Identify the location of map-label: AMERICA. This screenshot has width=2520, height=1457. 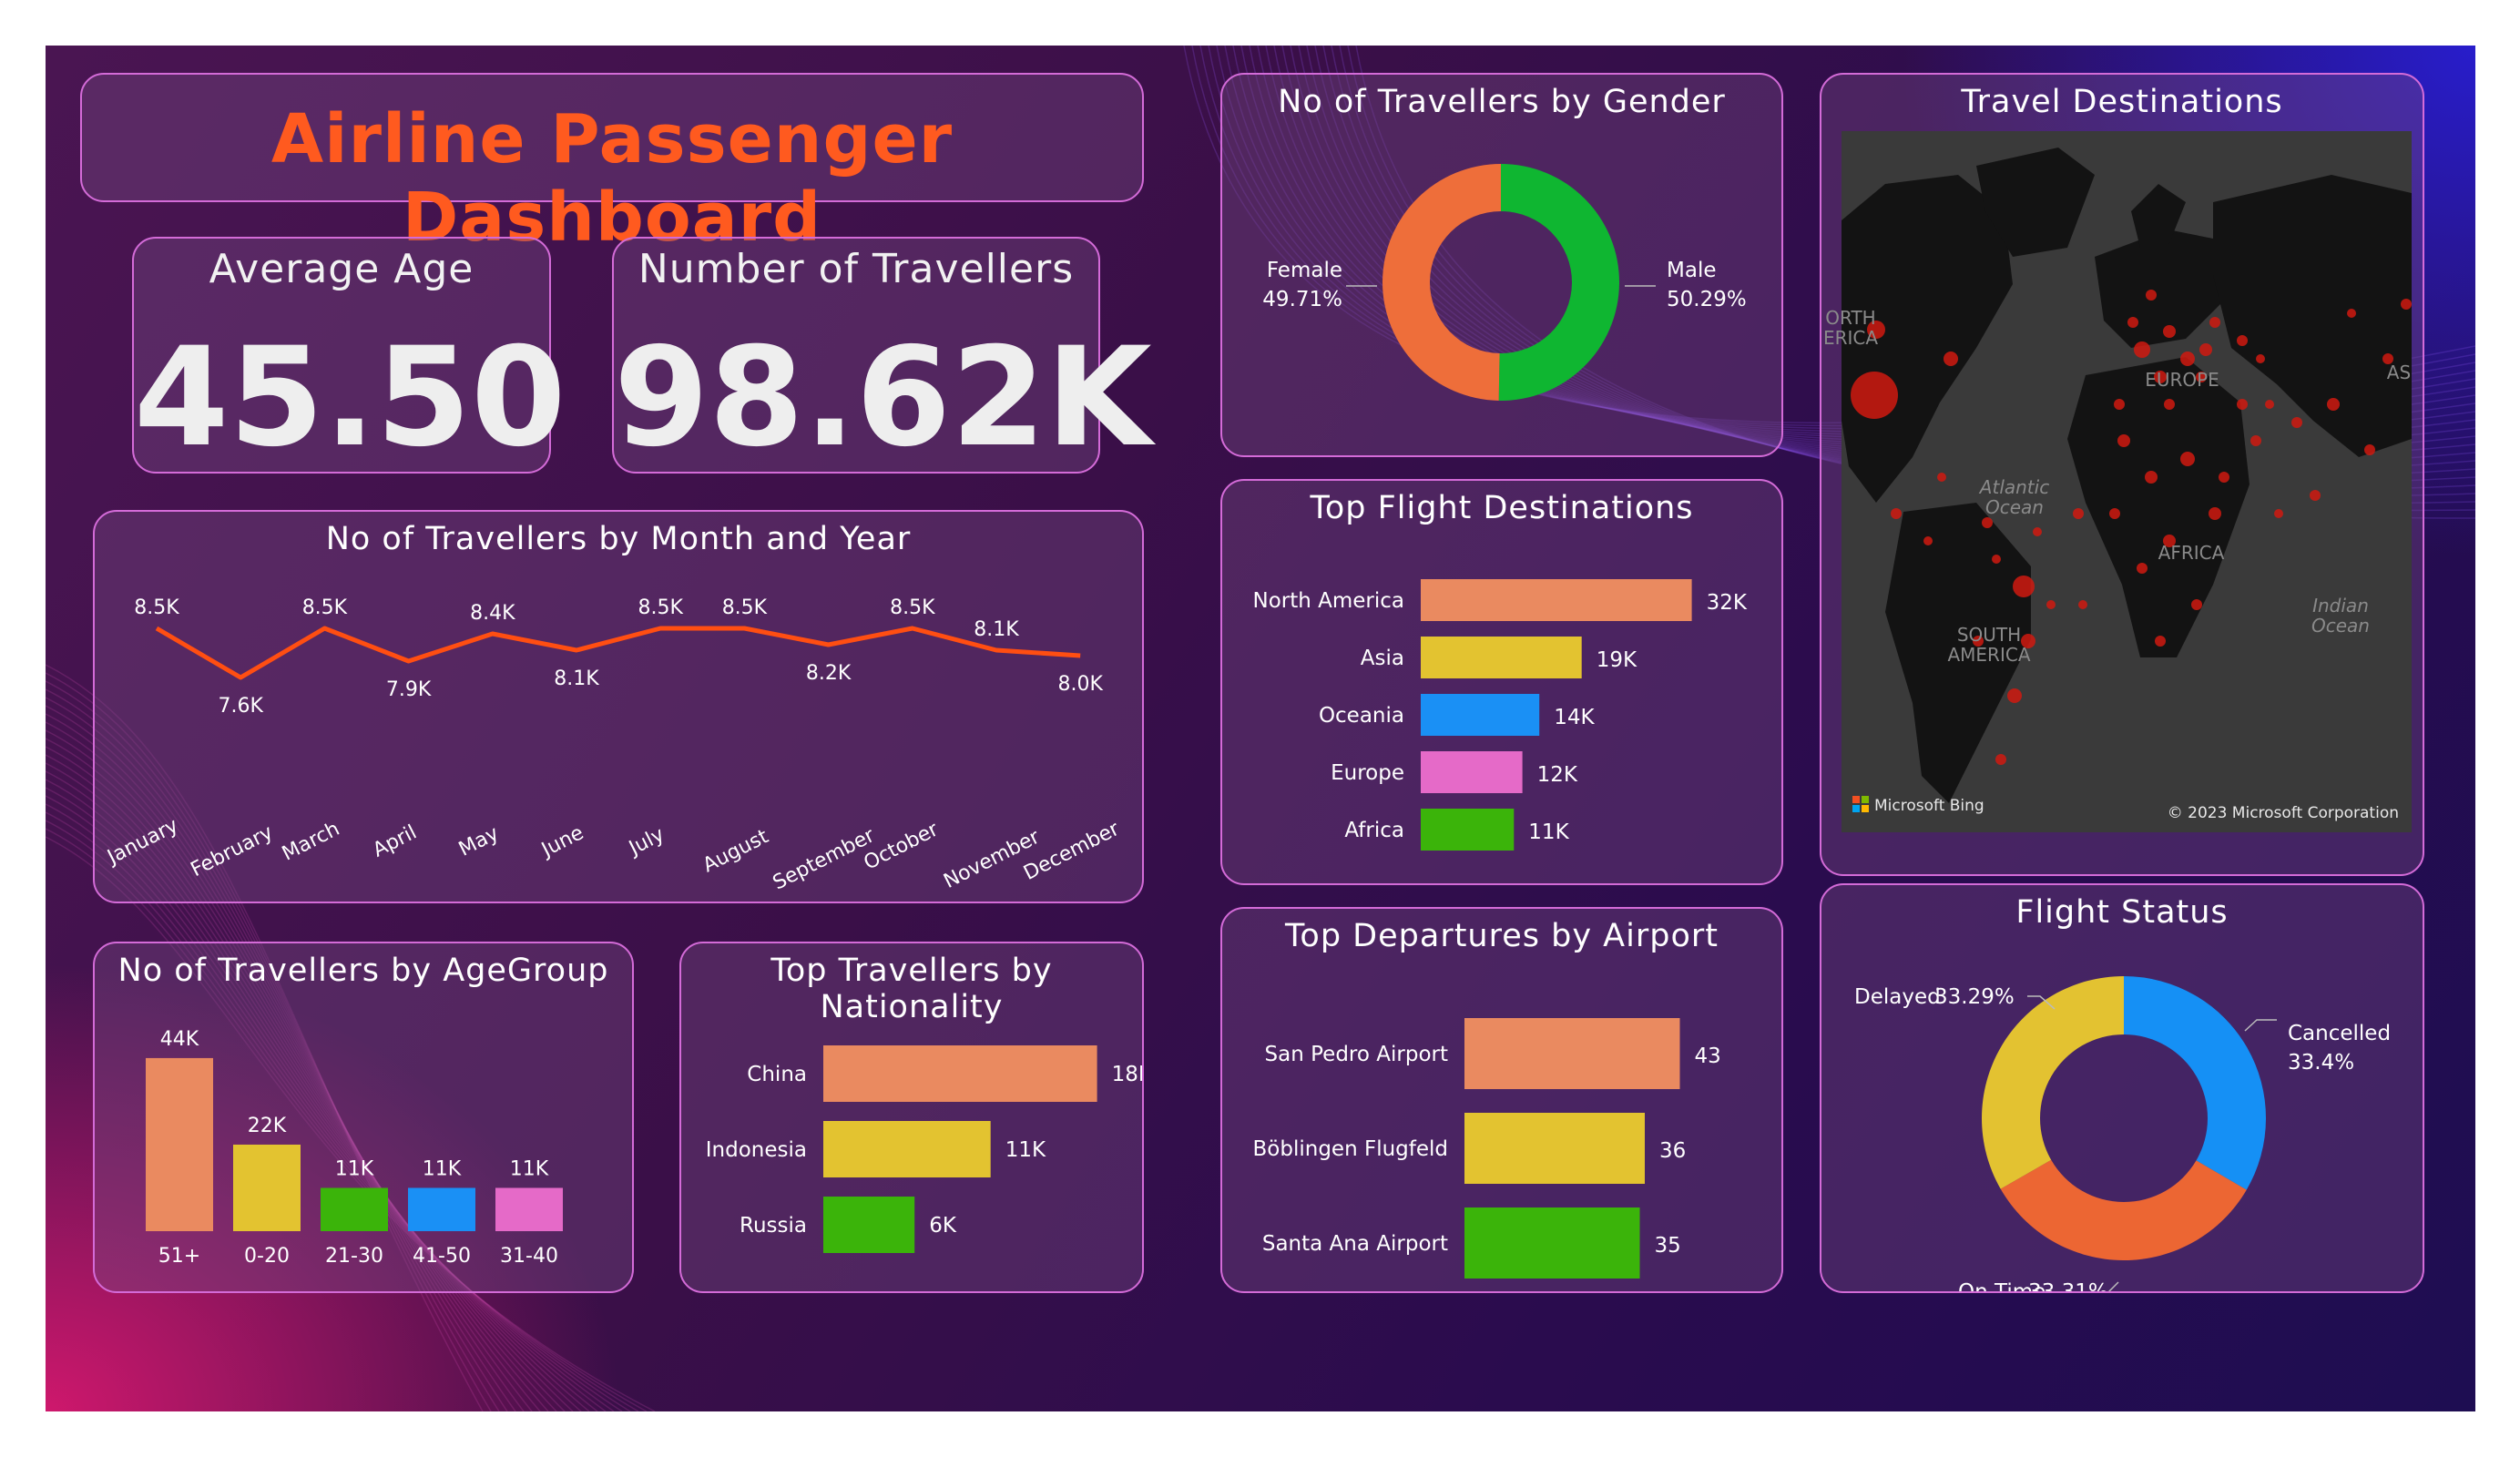
(1988, 655).